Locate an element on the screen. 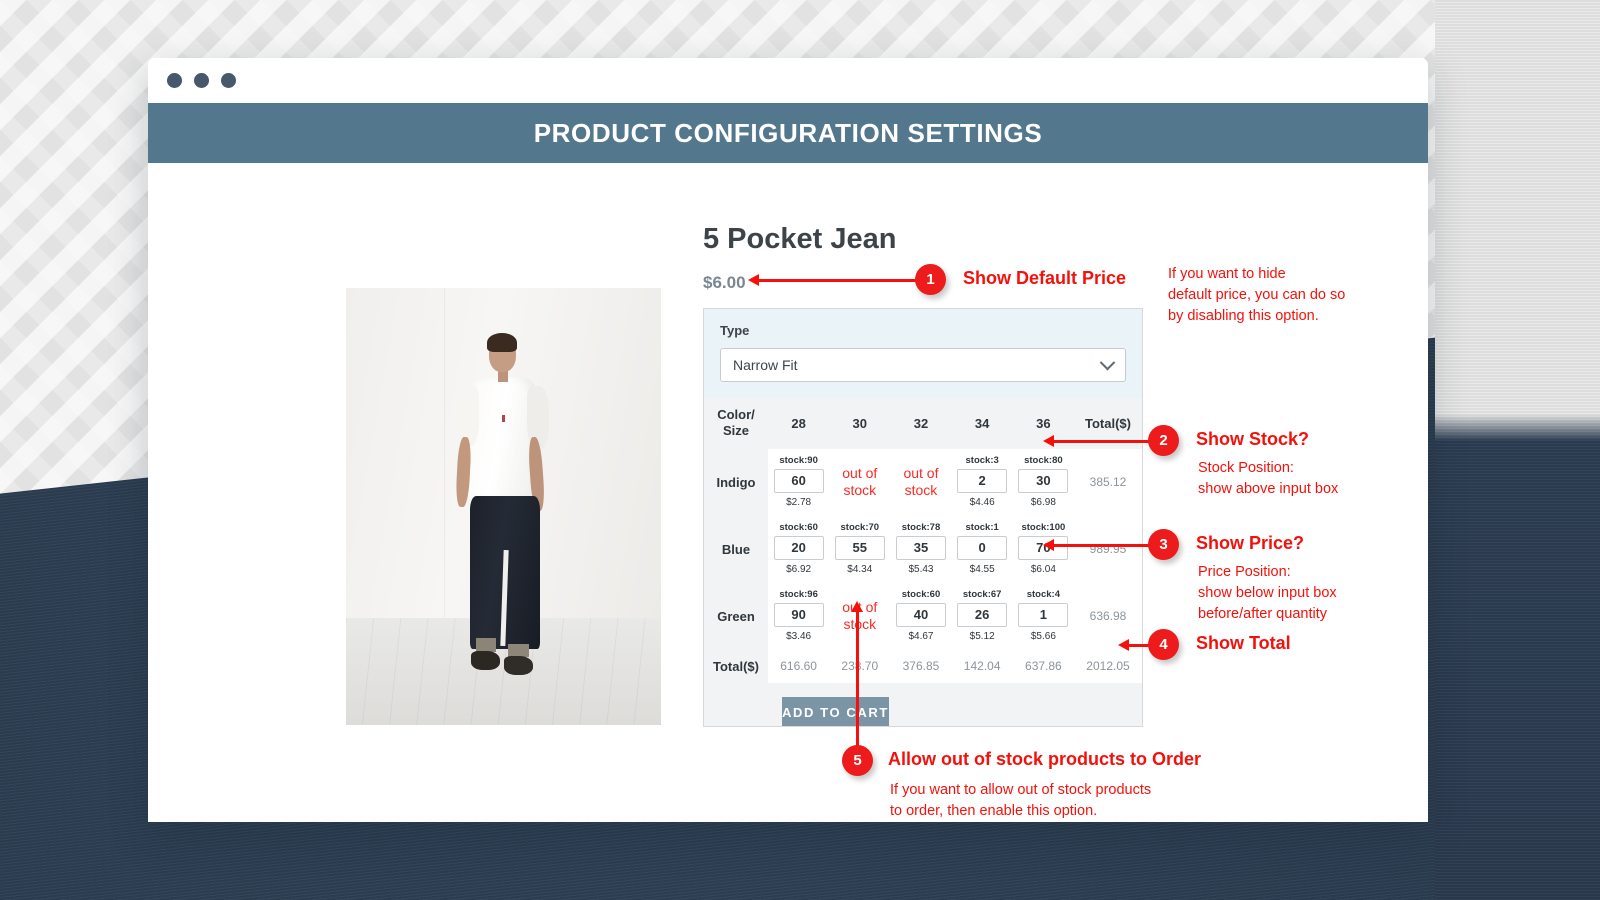 This screenshot has height=900, width=1600. variant-cell: stock:1 0 $4.55 is located at coordinates (982, 549).